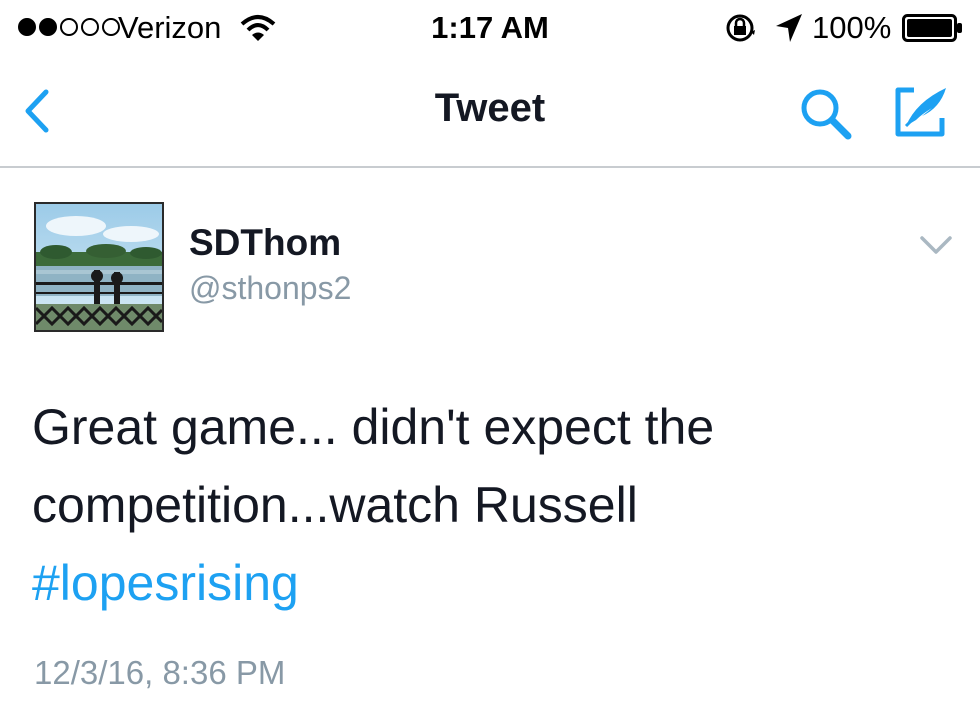 The width and height of the screenshot is (980, 720). Describe the element at coordinates (922, 112) in the screenshot. I see `compose-tweet-icon` at that location.